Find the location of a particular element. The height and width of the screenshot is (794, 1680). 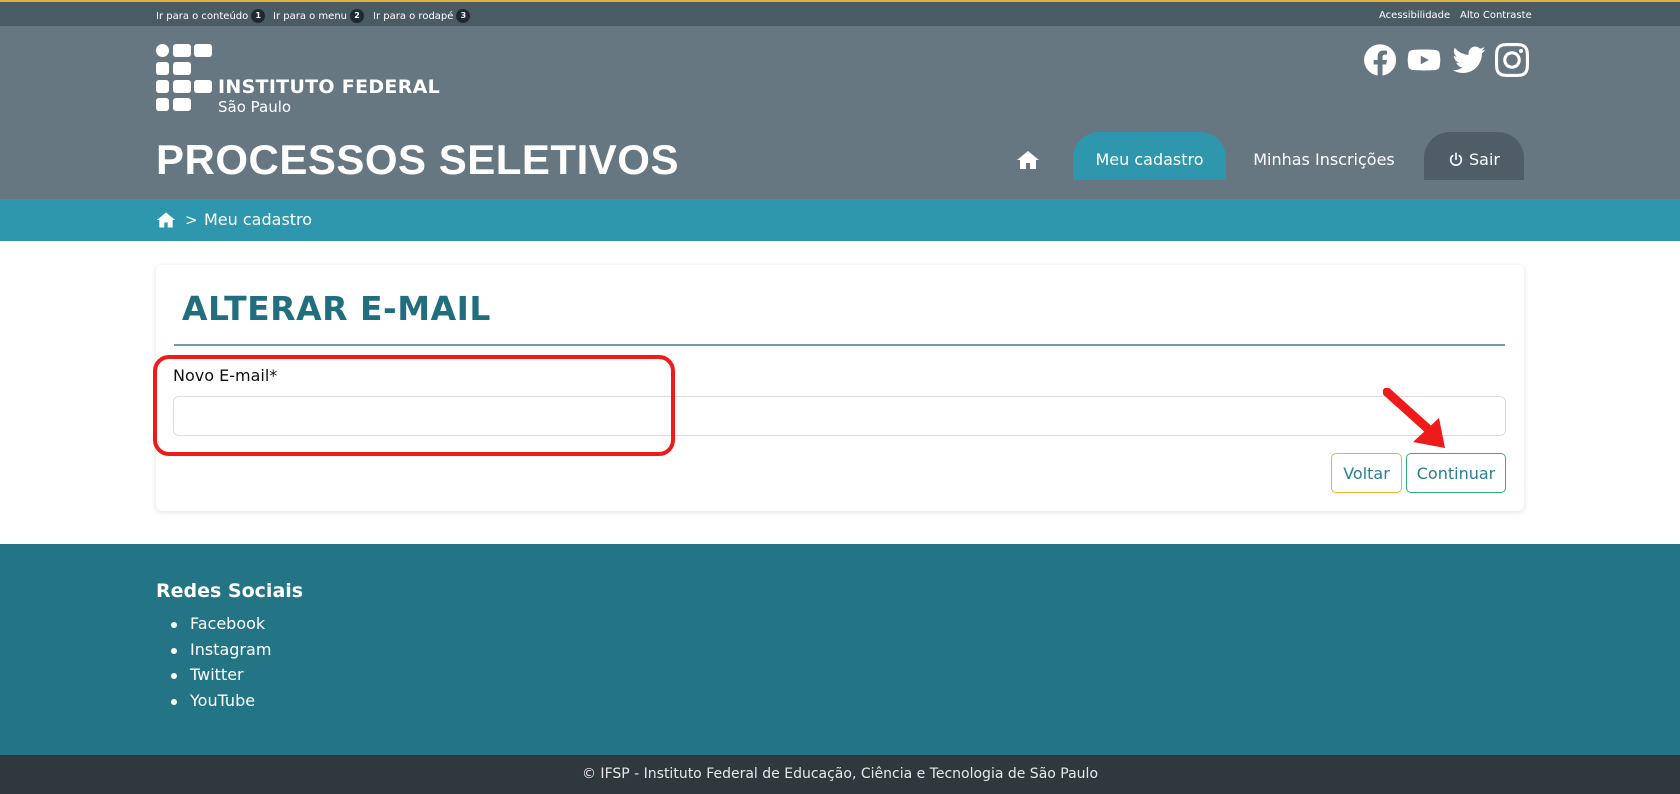

ifsp-logo is located at coordinates (186, 79).